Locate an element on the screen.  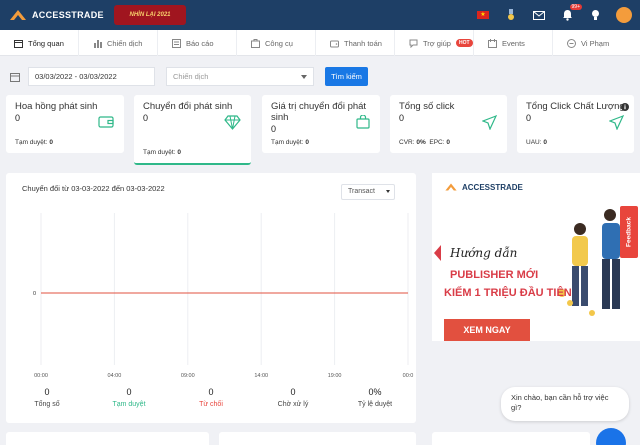
summary-pending: 0 Tạm duyệt is located at coordinates (129, 397).